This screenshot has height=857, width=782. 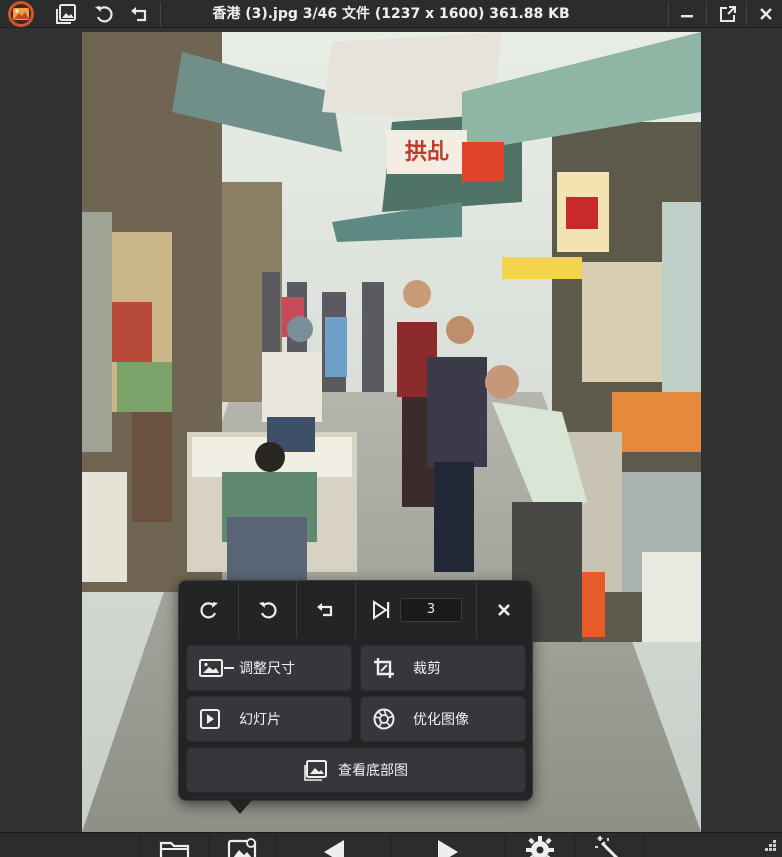 I want to click on undo-button, so click(x=326, y=610).